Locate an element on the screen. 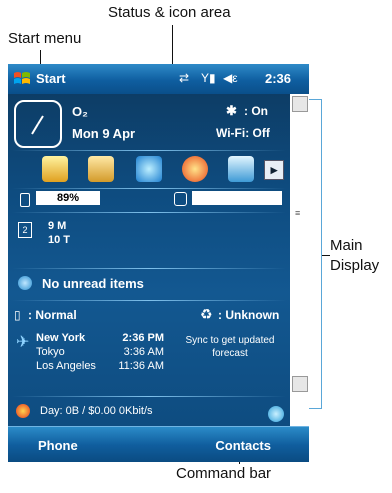  plane-icon: ✈ is located at coordinates (23, 342).